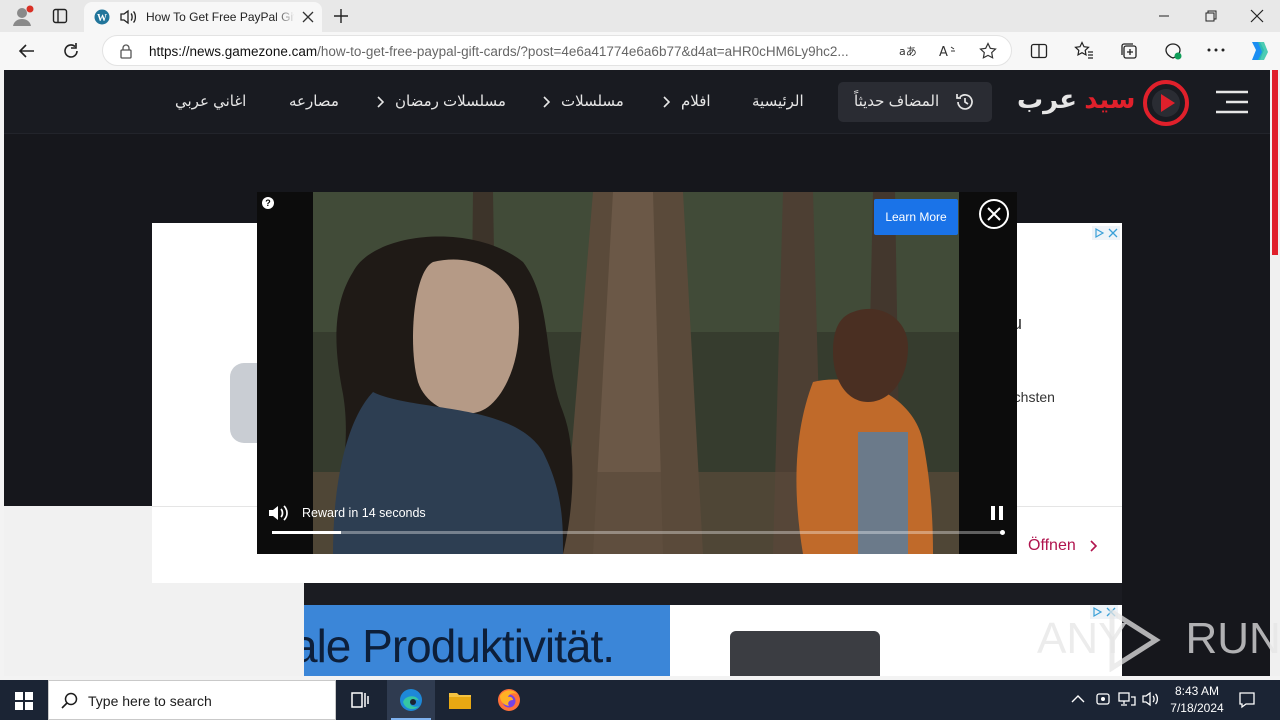  Describe the element at coordinates (1103, 699) in the screenshot. I see `meet-now-icon` at that location.